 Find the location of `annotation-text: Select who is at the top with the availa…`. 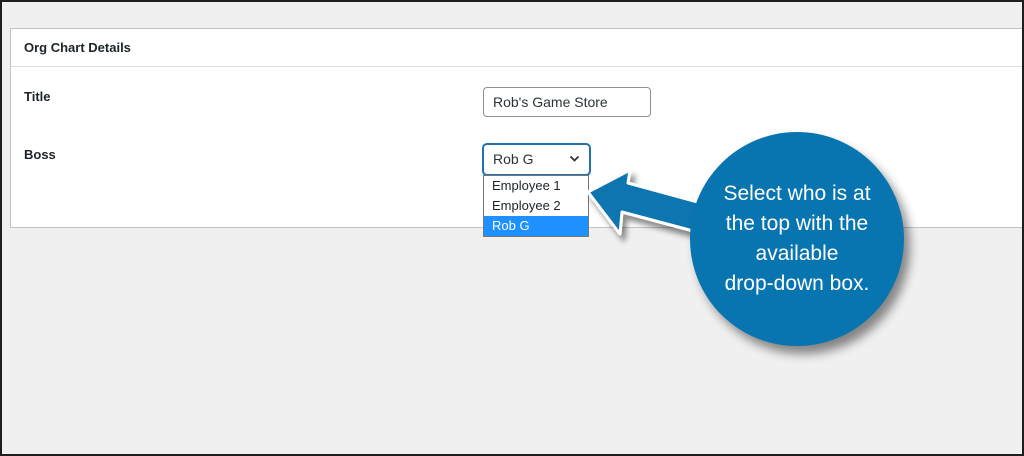

annotation-text: Select who is at the top with the availa… is located at coordinates (797, 238).